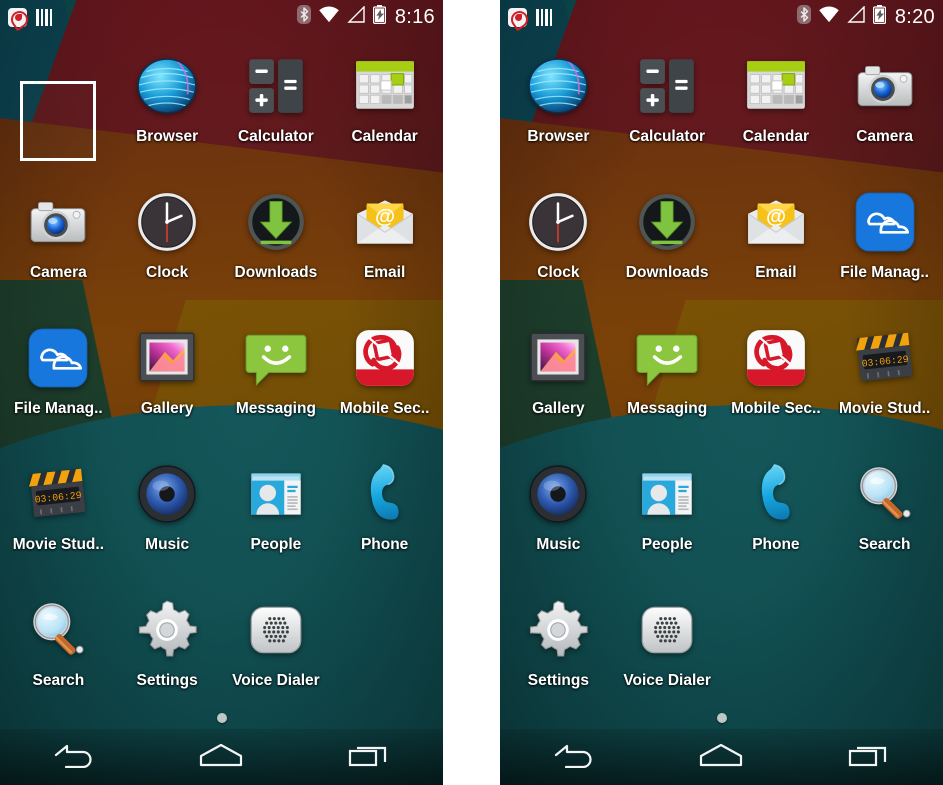 Image resolution: width=943 pixels, height=785 pixels. I want to click on status-bar-system-icons: 8:16, so click(365, 17).